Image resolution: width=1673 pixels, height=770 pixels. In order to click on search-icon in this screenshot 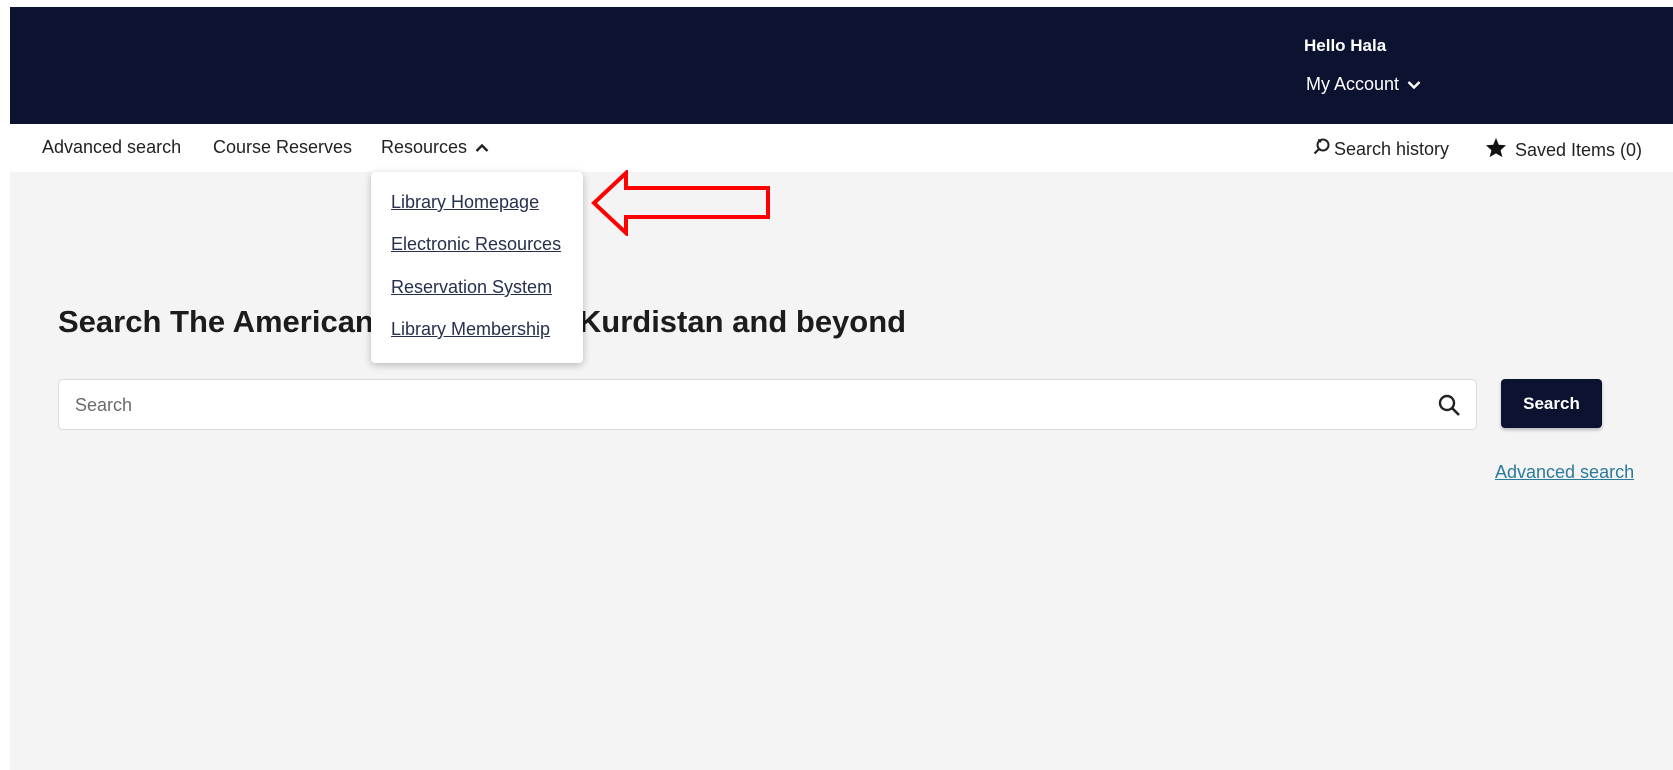, I will do `click(1449, 407)`.